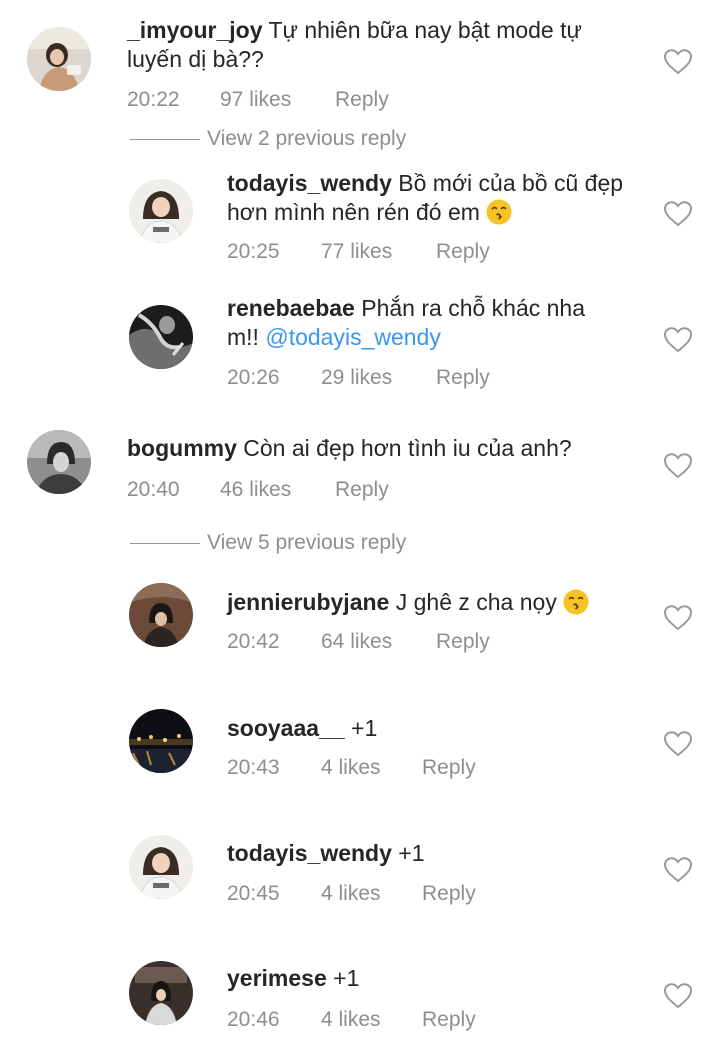 This screenshot has width=720, height=1054. Describe the element at coordinates (253, 893) in the screenshot. I see `reply-time: 20:45` at that location.